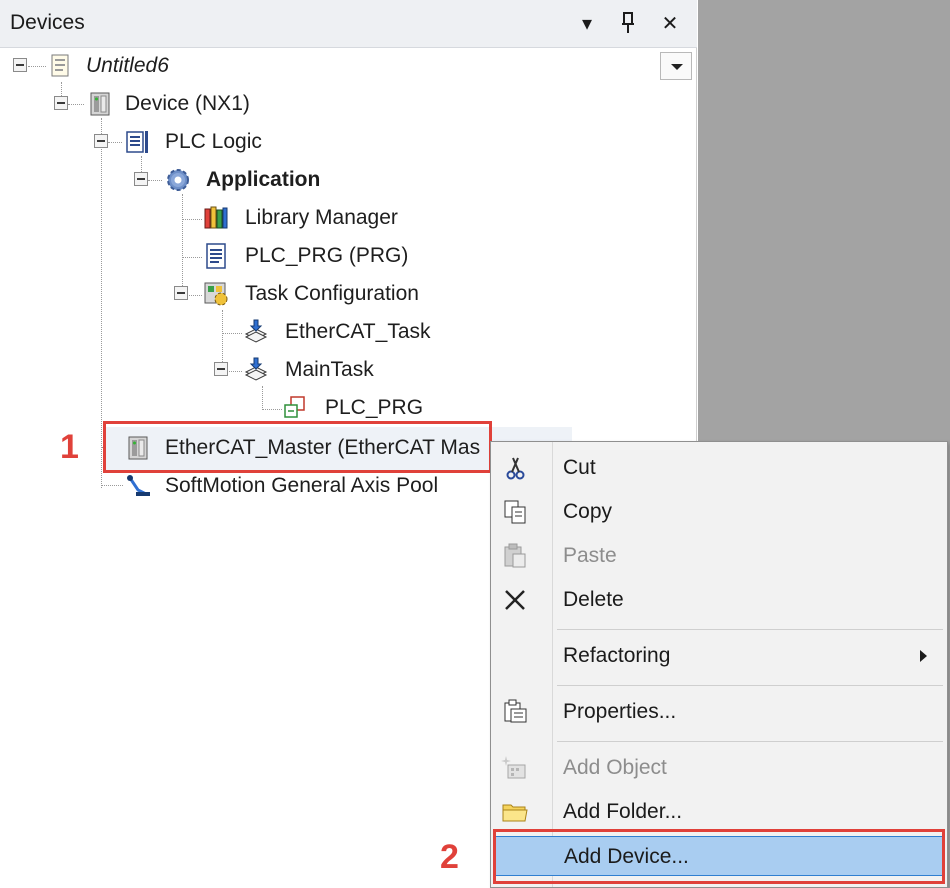 The width and height of the screenshot is (950, 888). I want to click on menu-item-delete: Delete, so click(720, 600).